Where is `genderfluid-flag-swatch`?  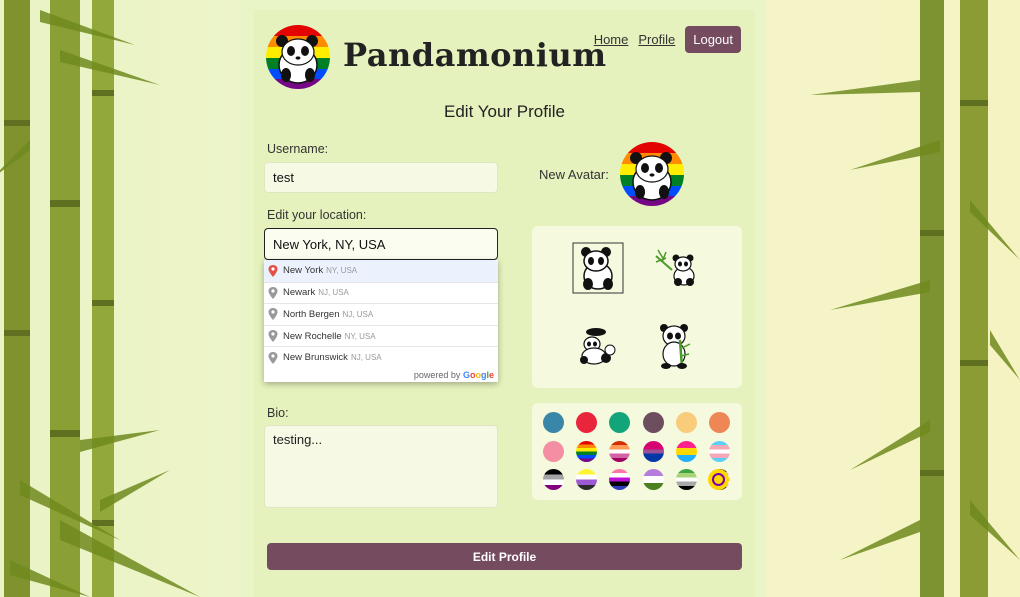
genderfluid-flag-swatch is located at coordinates (619, 479).